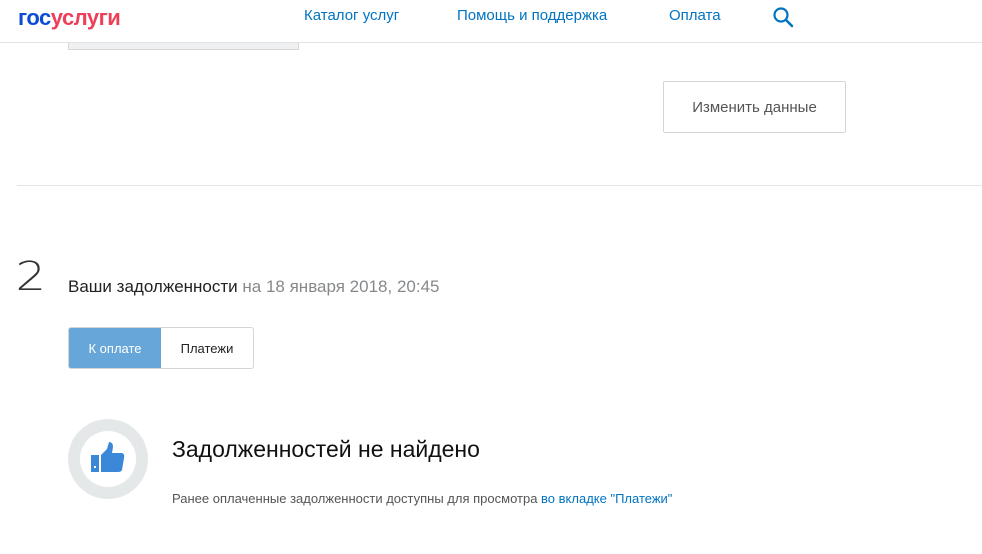 Image resolution: width=982 pixels, height=554 pixels. I want to click on debt-tabs: К оплате Платежи, so click(161, 348).